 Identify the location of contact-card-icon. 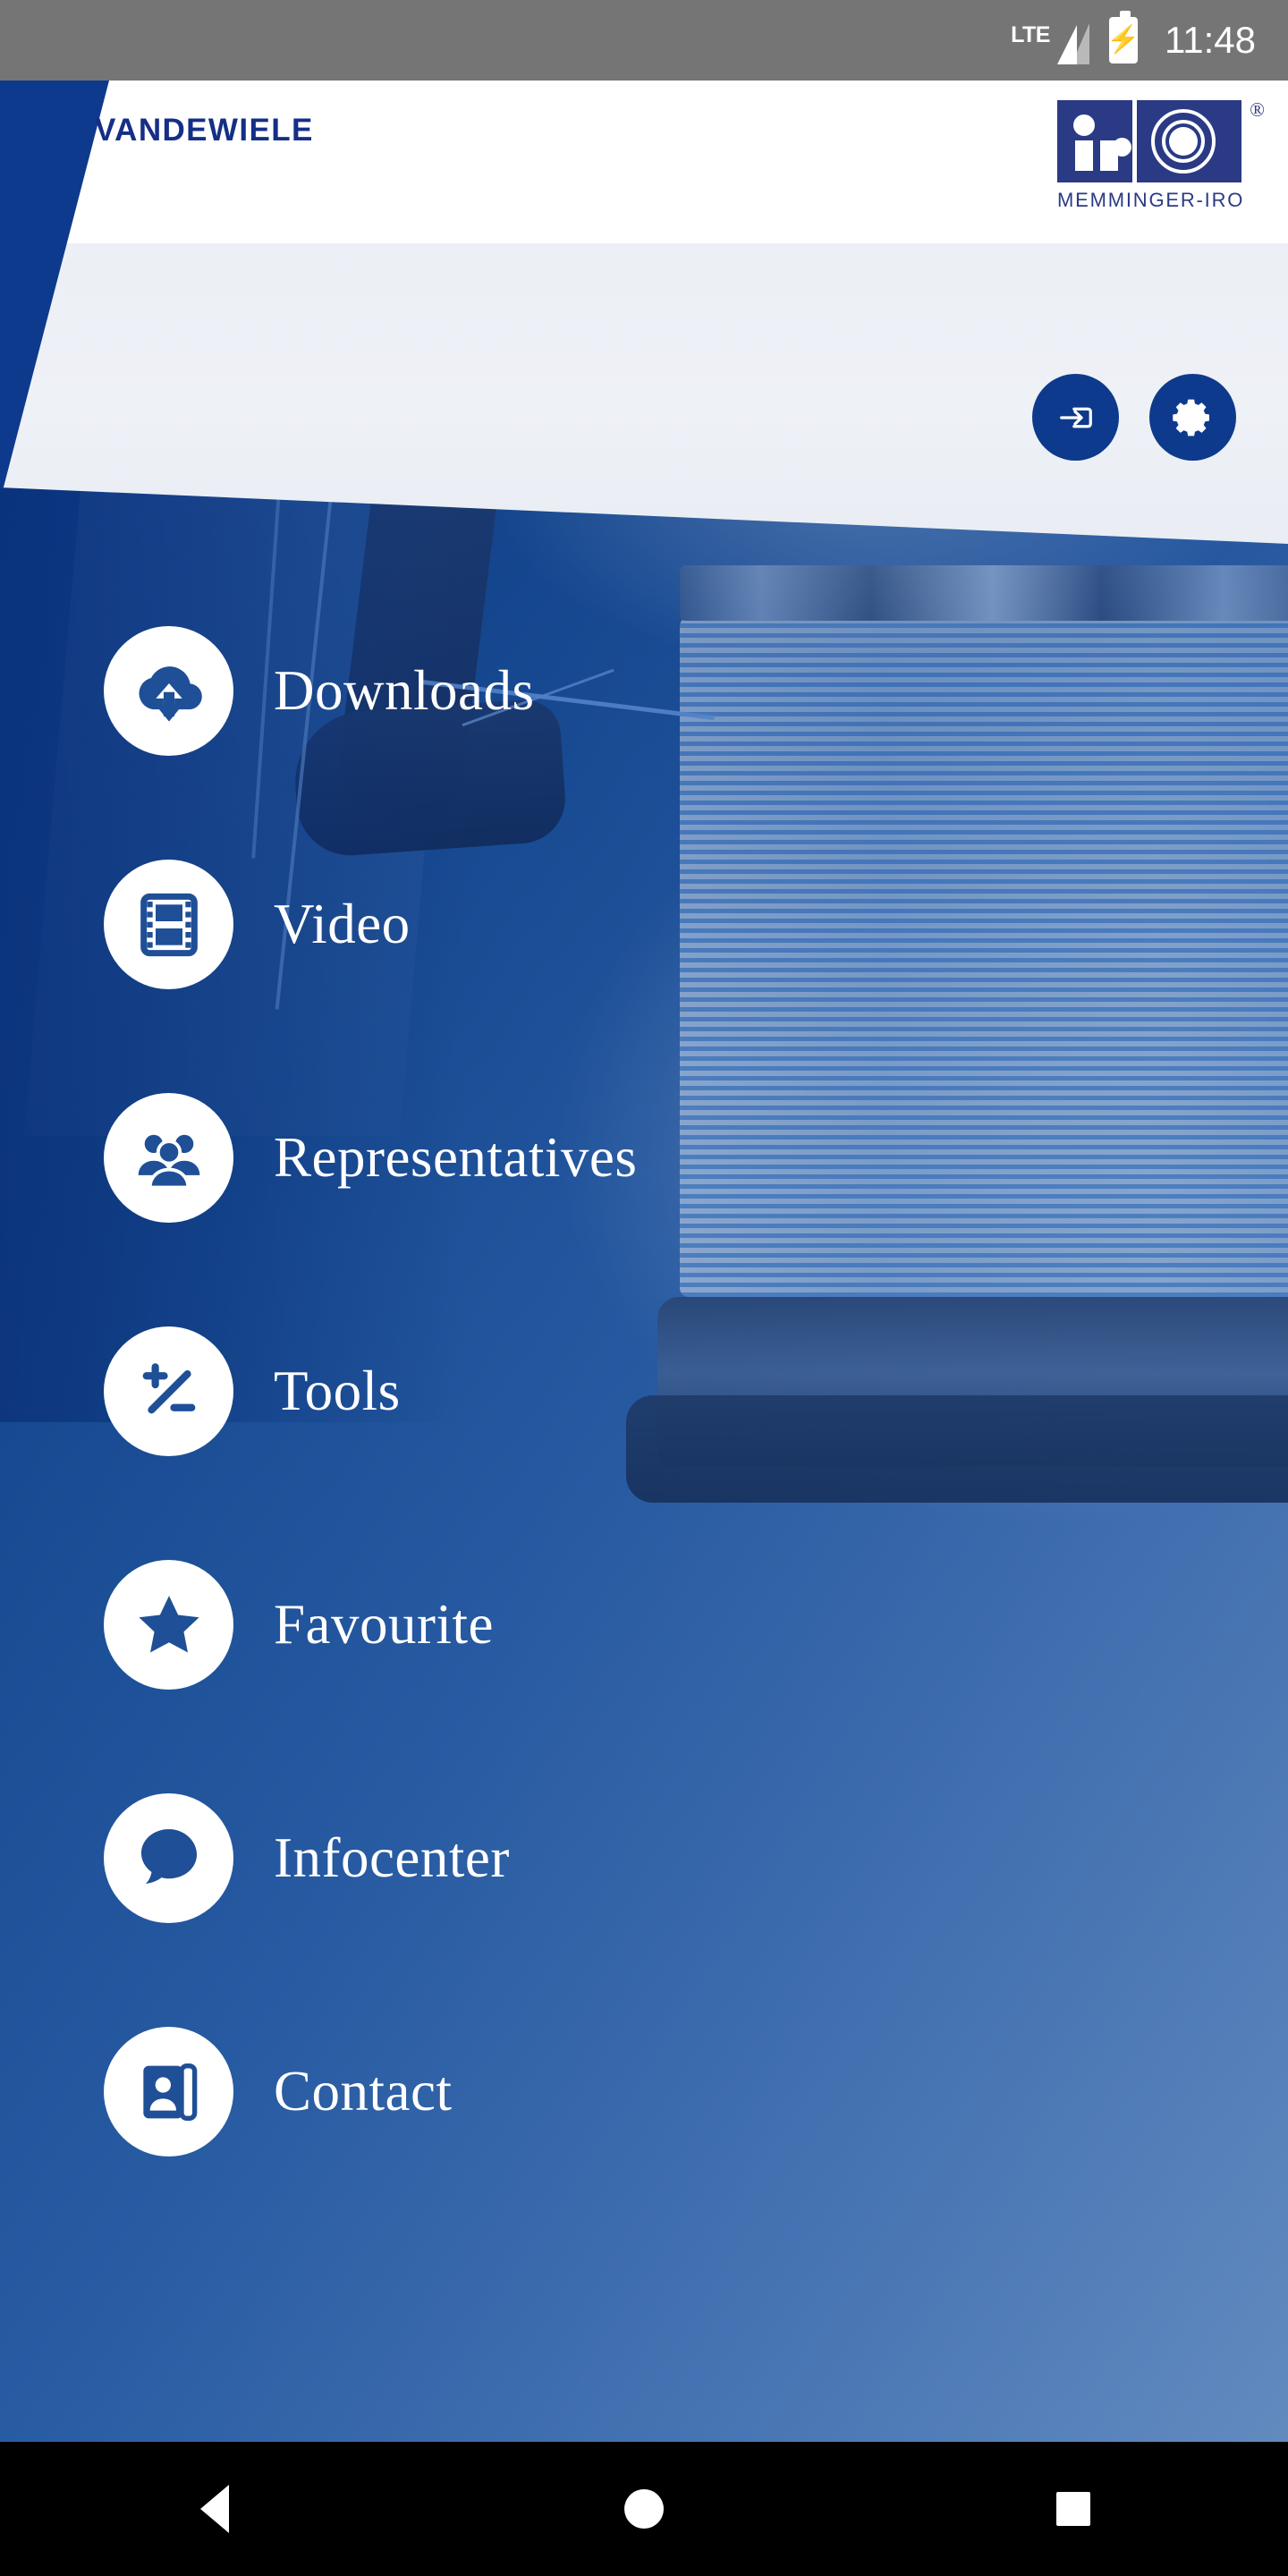
(168, 2092).